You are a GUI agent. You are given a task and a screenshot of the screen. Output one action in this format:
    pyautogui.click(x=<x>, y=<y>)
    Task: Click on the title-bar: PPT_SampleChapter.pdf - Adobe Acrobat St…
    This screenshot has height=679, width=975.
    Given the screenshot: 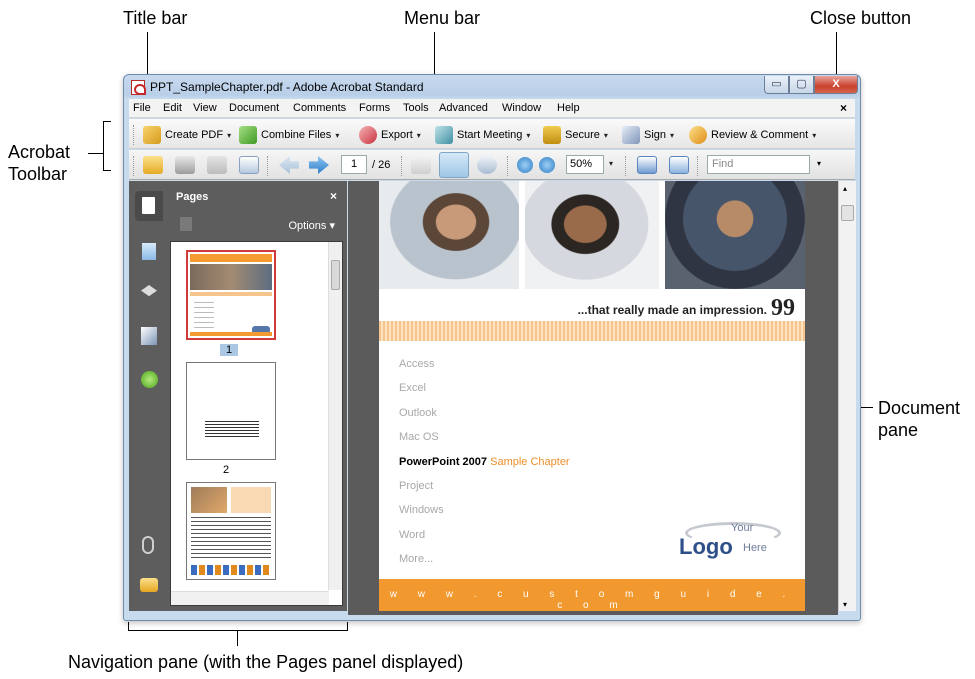 What is the action you would take?
    pyautogui.click(x=492, y=87)
    